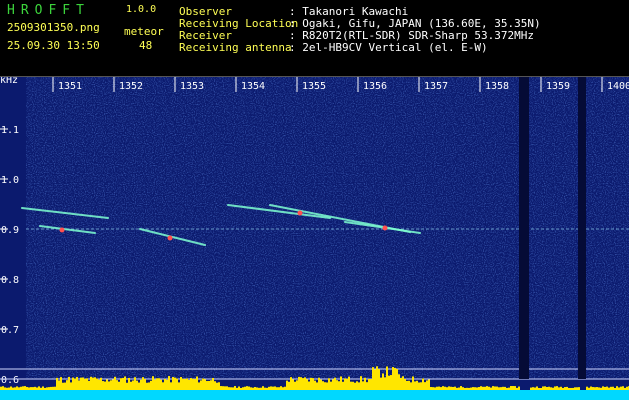  Describe the element at coordinates (146, 45) in the screenshot. I see `meteor-count: 48` at that location.